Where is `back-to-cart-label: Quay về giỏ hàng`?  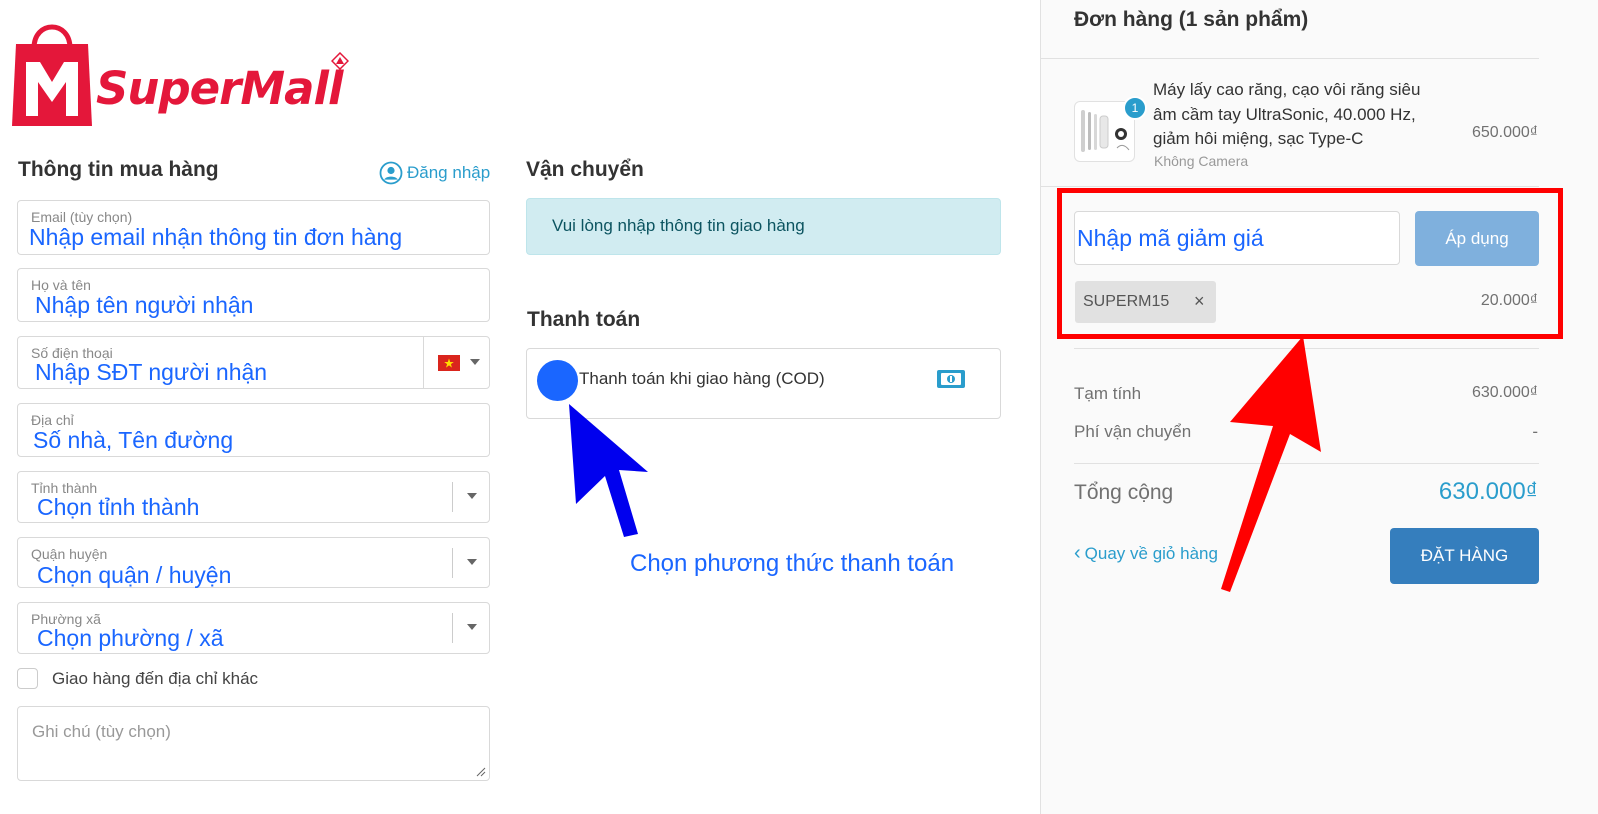 back-to-cart-label: Quay về giỏ hàng is located at coordinates (1151, 553).